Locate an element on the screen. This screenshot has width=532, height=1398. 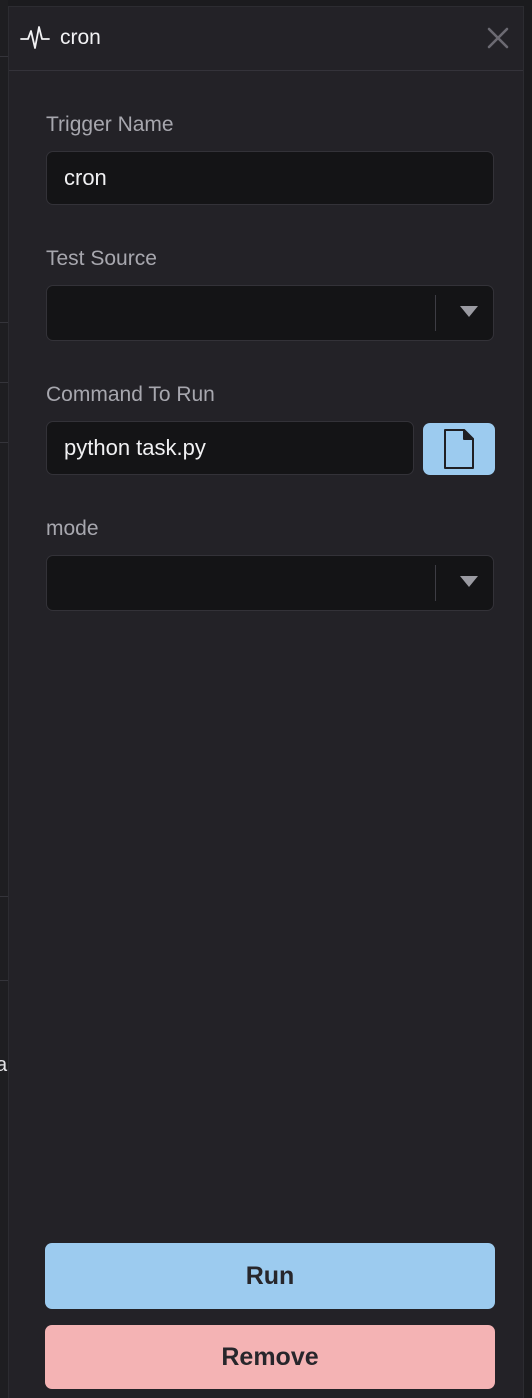
background-partial-text: a is located at coordinates (4, 1065).